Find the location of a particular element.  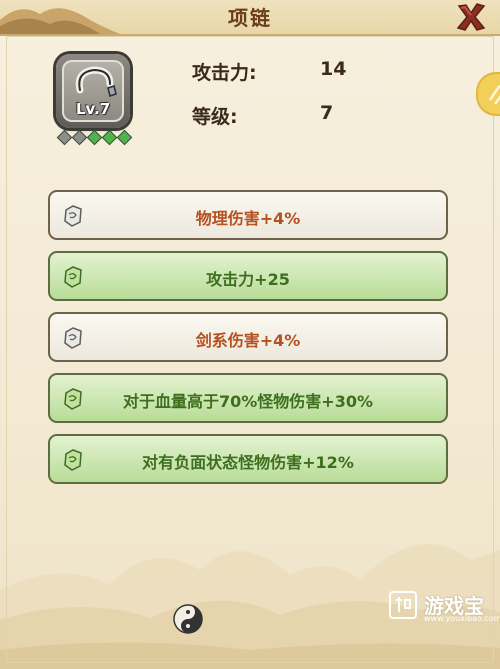

title-bar: 项链 is located at coordinates (250, 18).